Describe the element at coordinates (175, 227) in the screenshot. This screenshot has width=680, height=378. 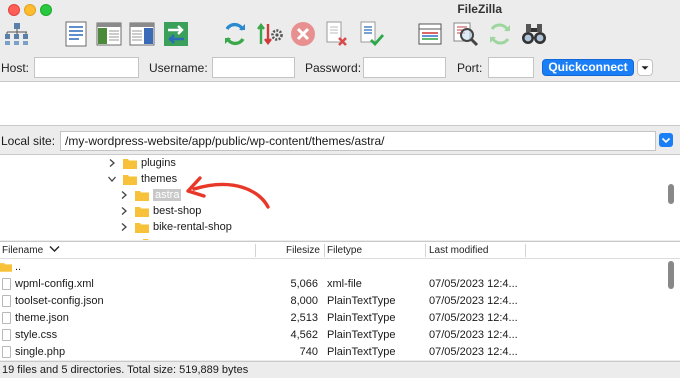
I see `tree-item-bike-rental-shop: bike-rental-shop` at that location.